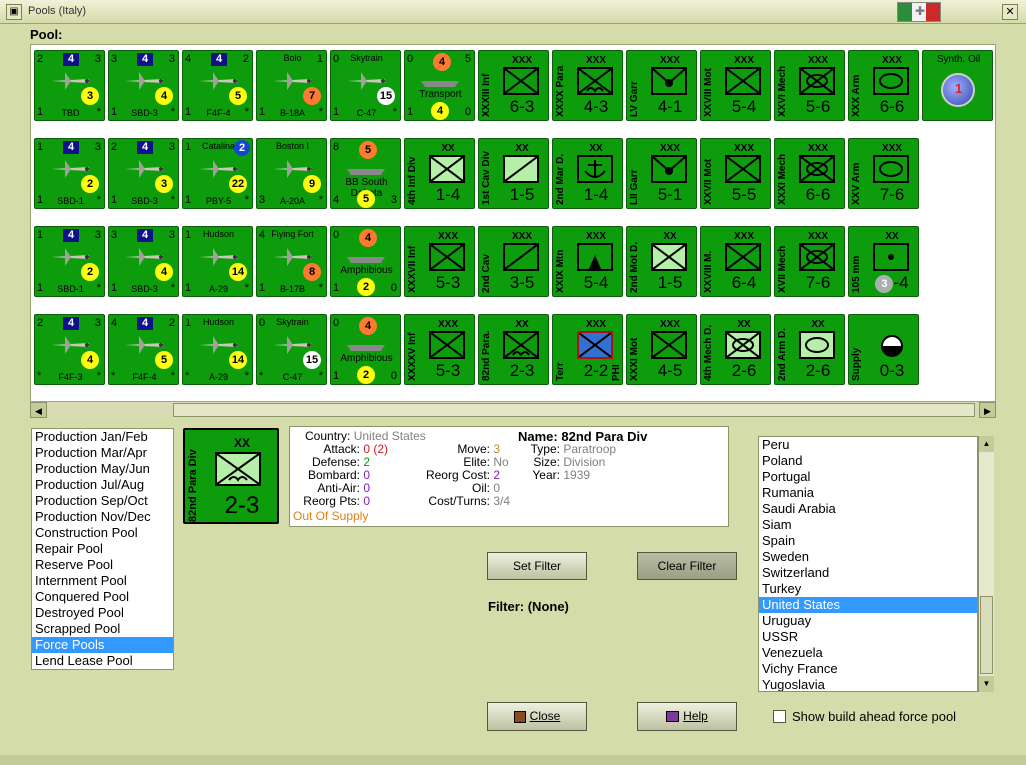  What do you see at coordinates (661, 349) in the screenshot?
I see `land-unit-counter: XXXI Mot XXX 4-5` at bounding box center [661, 349].